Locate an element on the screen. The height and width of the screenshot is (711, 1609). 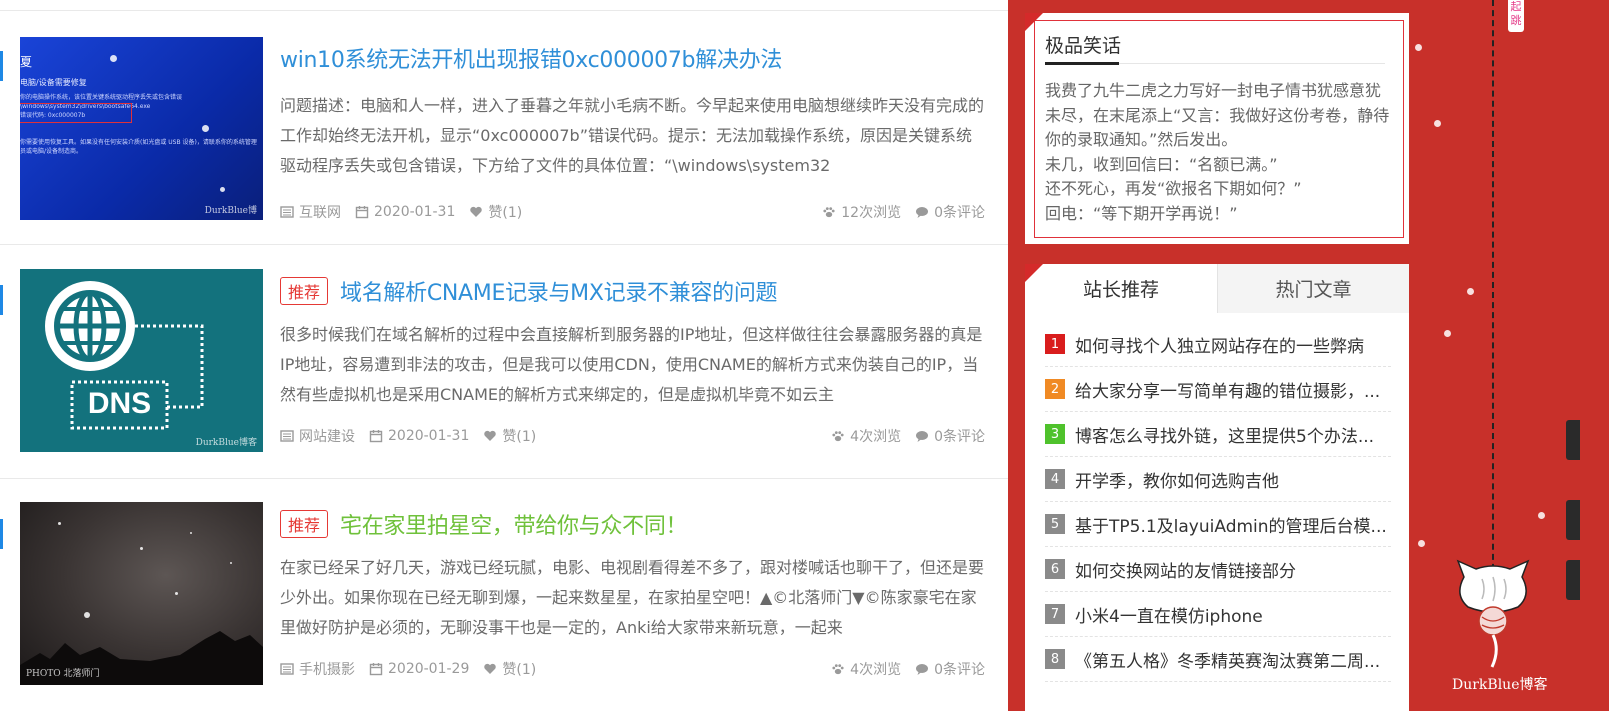
rank-badge: 7 is located at coordinates (1055, 614).